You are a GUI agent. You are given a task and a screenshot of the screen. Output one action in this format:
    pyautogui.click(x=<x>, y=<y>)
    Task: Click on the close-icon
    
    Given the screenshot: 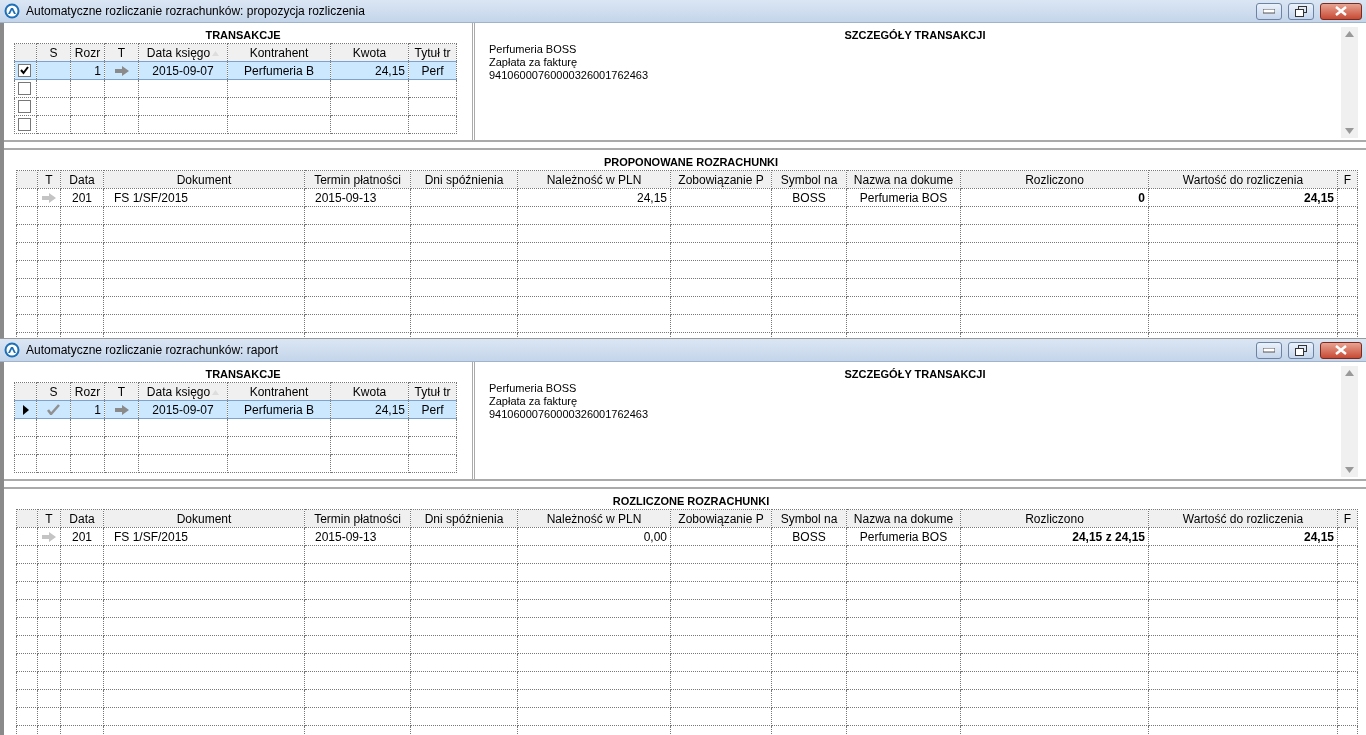 What is the action you would take?
    pyautogui.click(x=1341, y=350)
    